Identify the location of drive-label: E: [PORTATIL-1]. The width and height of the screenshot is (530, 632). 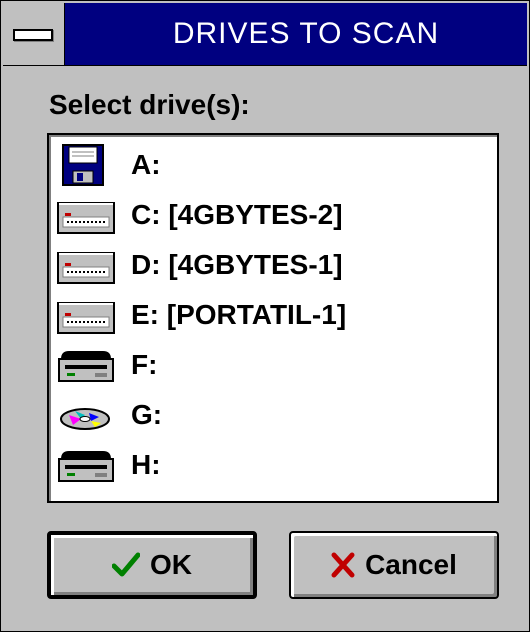
(239, 314).